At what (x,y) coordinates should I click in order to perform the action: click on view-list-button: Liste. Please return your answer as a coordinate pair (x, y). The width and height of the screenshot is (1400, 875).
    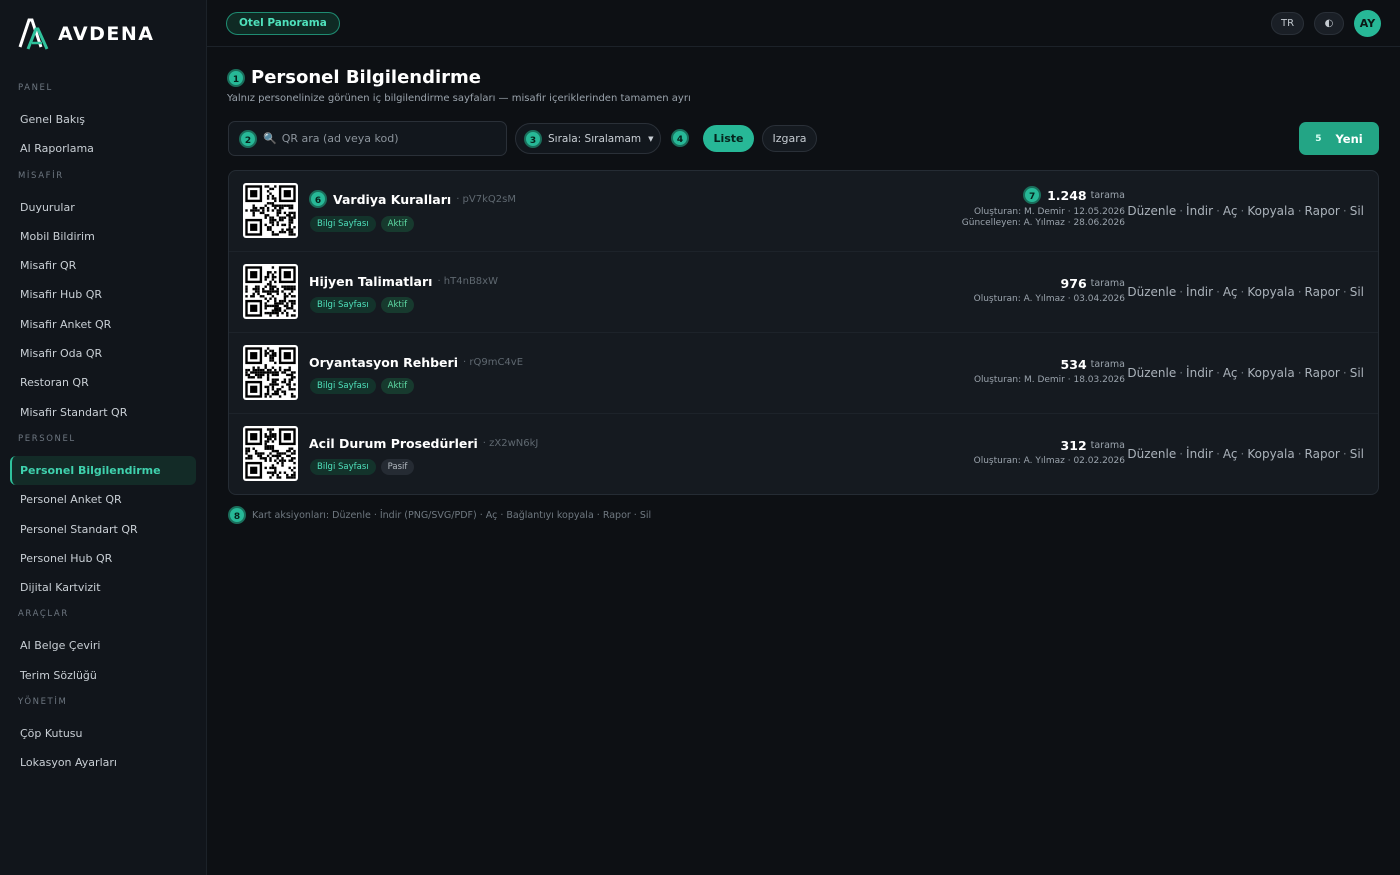
    Looking at the image, I should click on (728, 138).